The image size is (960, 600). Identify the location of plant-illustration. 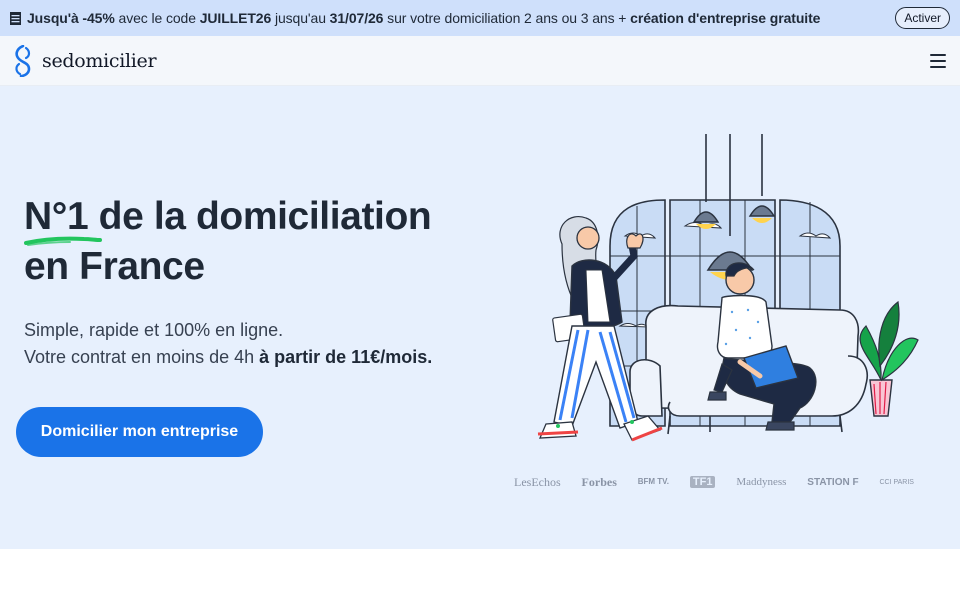
(889, 358).